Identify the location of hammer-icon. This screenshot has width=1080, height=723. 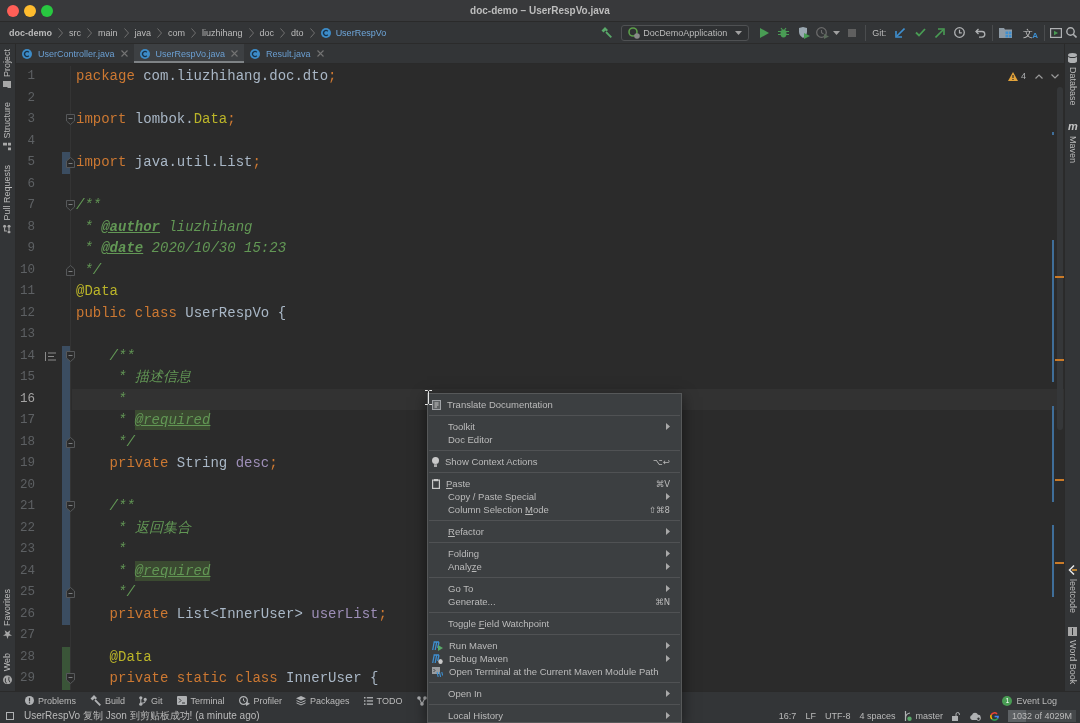
(607, 32).